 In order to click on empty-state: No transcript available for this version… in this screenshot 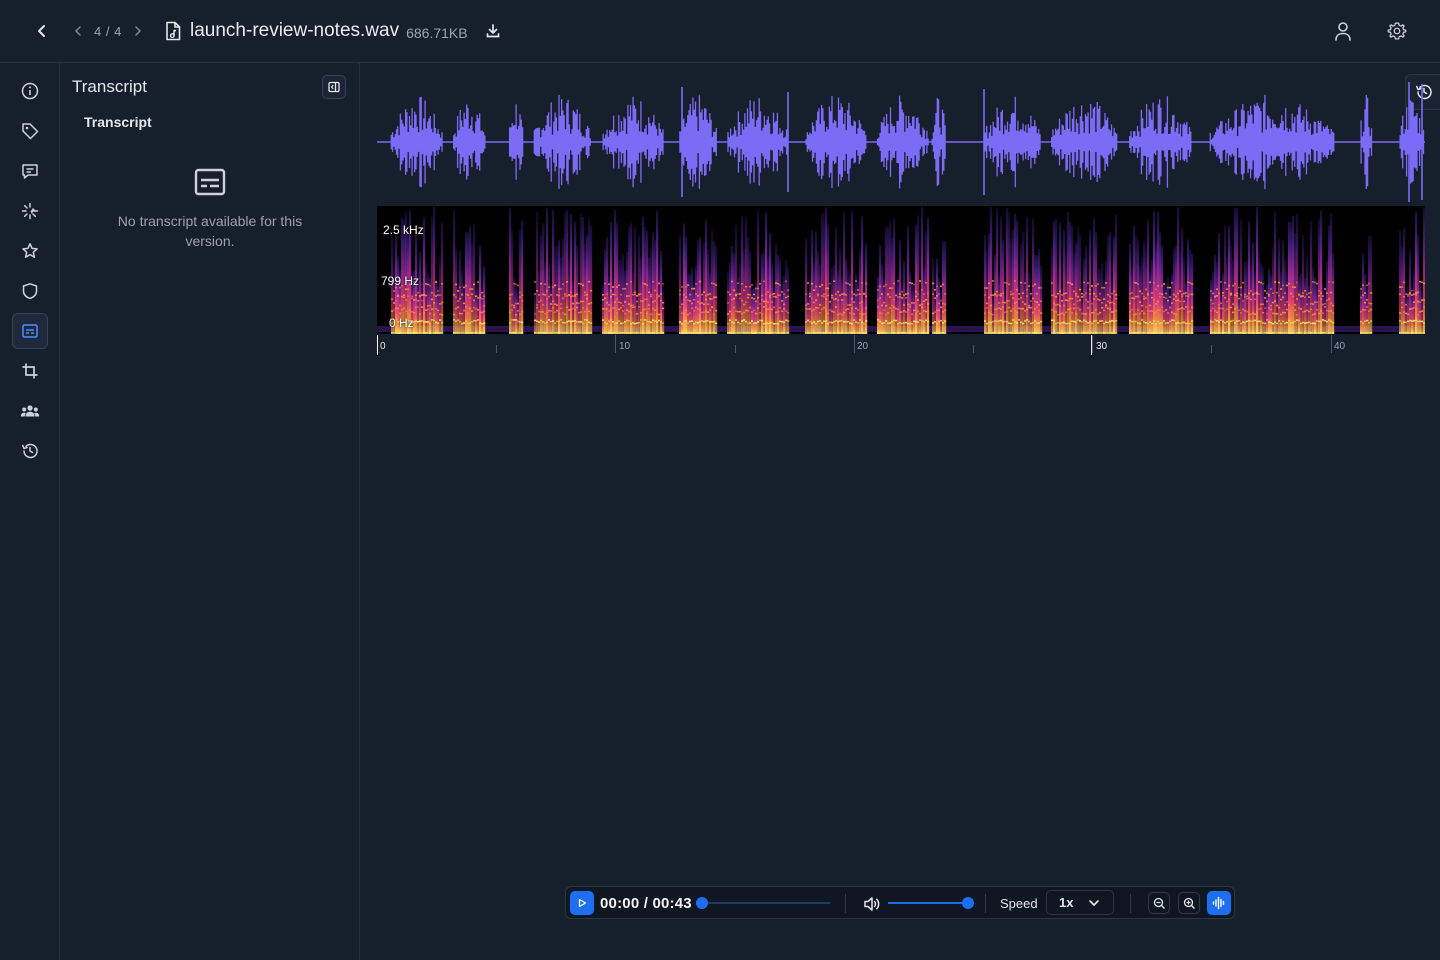, I will do `click(210, 209)`.